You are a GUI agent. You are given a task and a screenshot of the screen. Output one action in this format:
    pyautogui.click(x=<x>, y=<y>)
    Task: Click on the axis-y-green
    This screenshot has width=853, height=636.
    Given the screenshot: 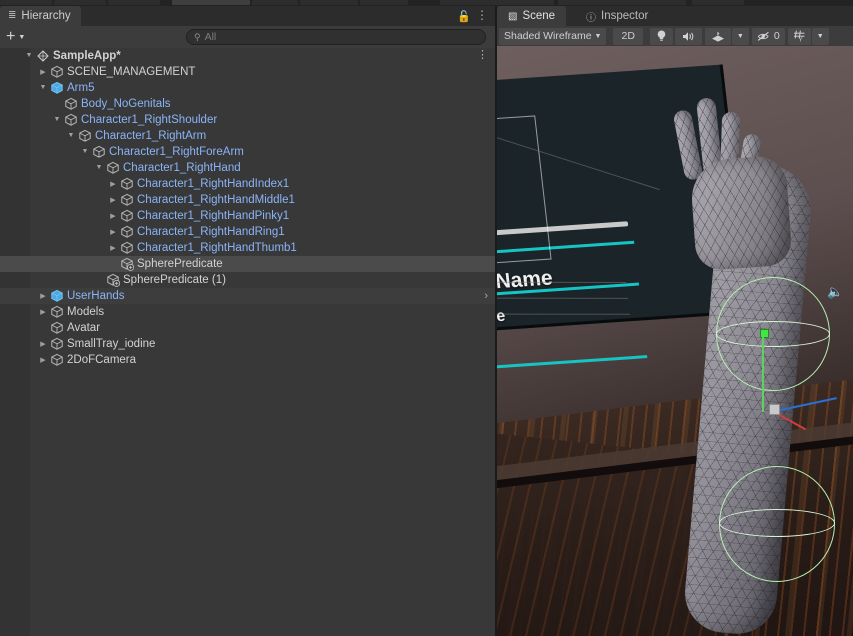 What is the action you would take?
    pyautogui.click(x=763, y=373)
    